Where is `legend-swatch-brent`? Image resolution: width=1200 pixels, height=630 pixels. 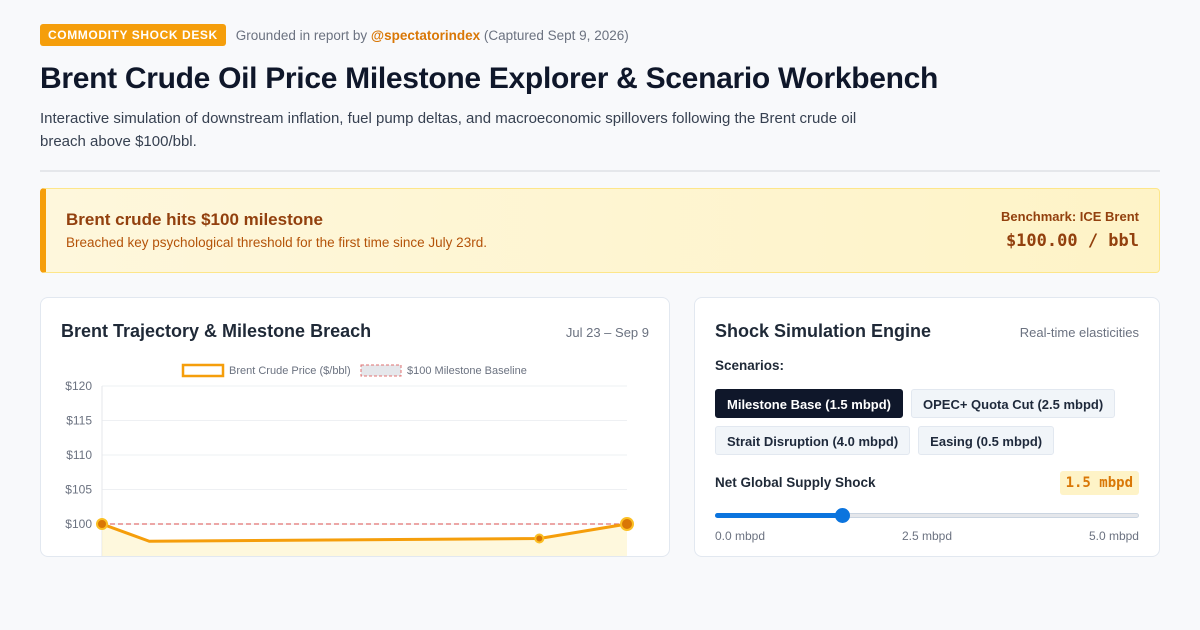
legend-swatch-brent is located at coordinates (203, 370).